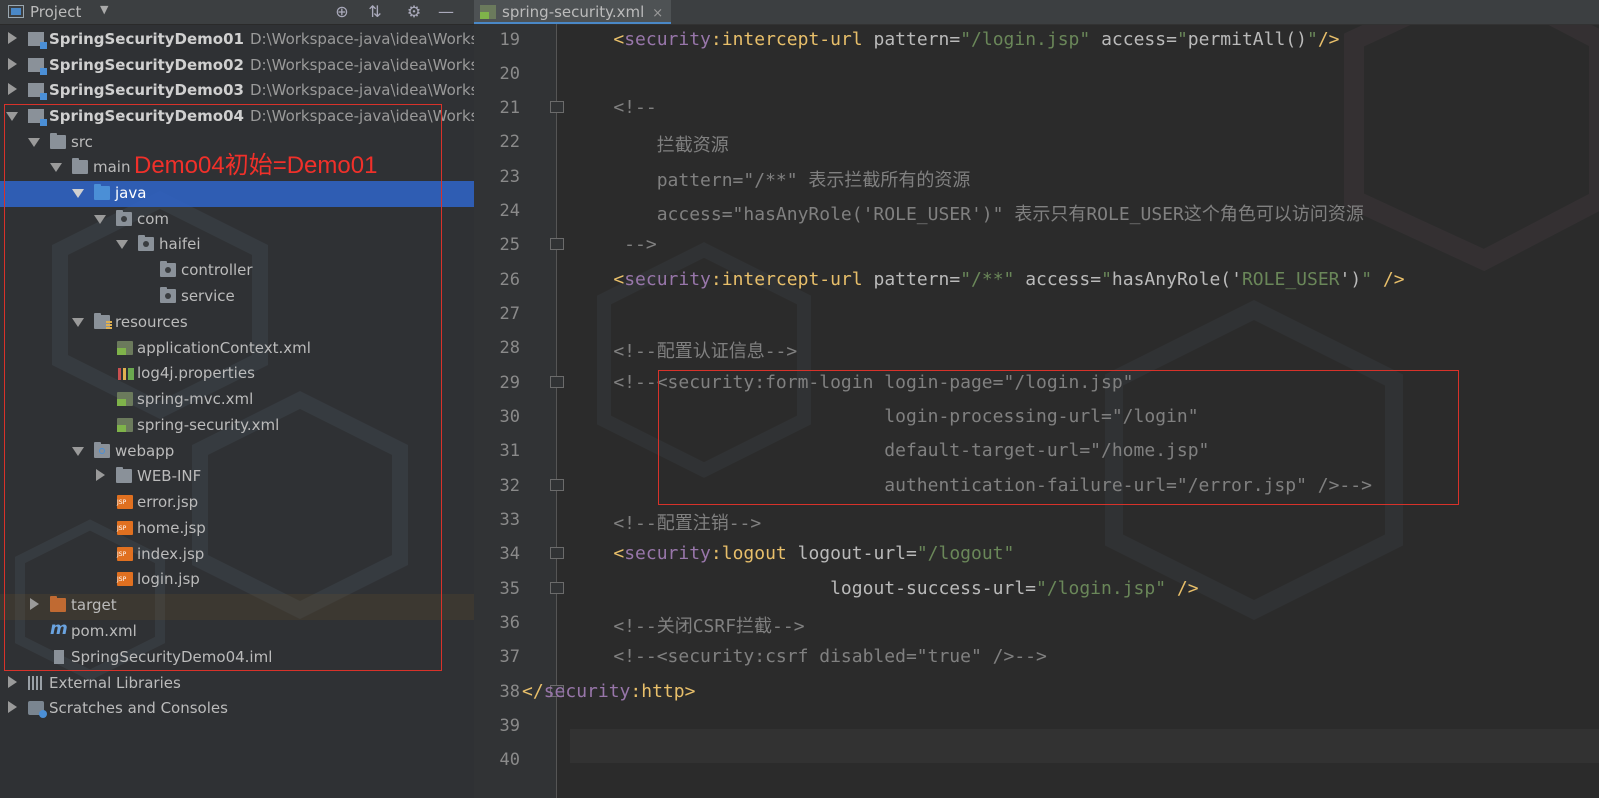  What do you see at coordinates (58, 604) in the screenshot?
I see `excluded-folder-icon` at bounding box center [58, 604].